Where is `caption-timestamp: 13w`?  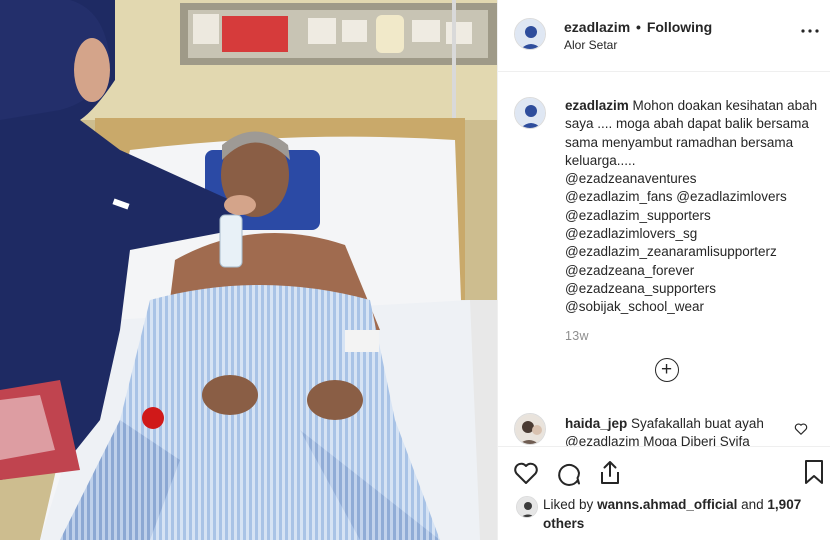
caption-timestamp: 13w is located at coordinates (577, 336).